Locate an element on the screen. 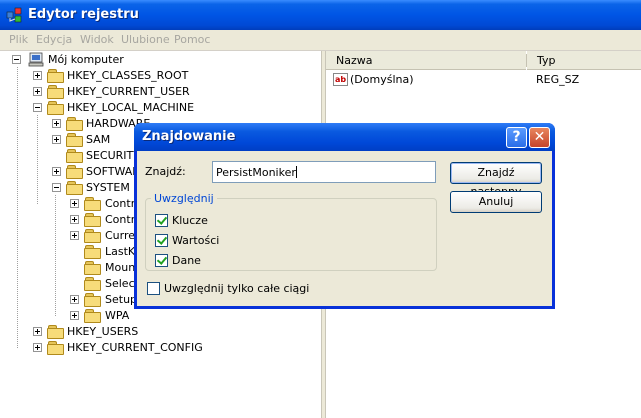  keys-checkbox is located at coordinates (161, 220).